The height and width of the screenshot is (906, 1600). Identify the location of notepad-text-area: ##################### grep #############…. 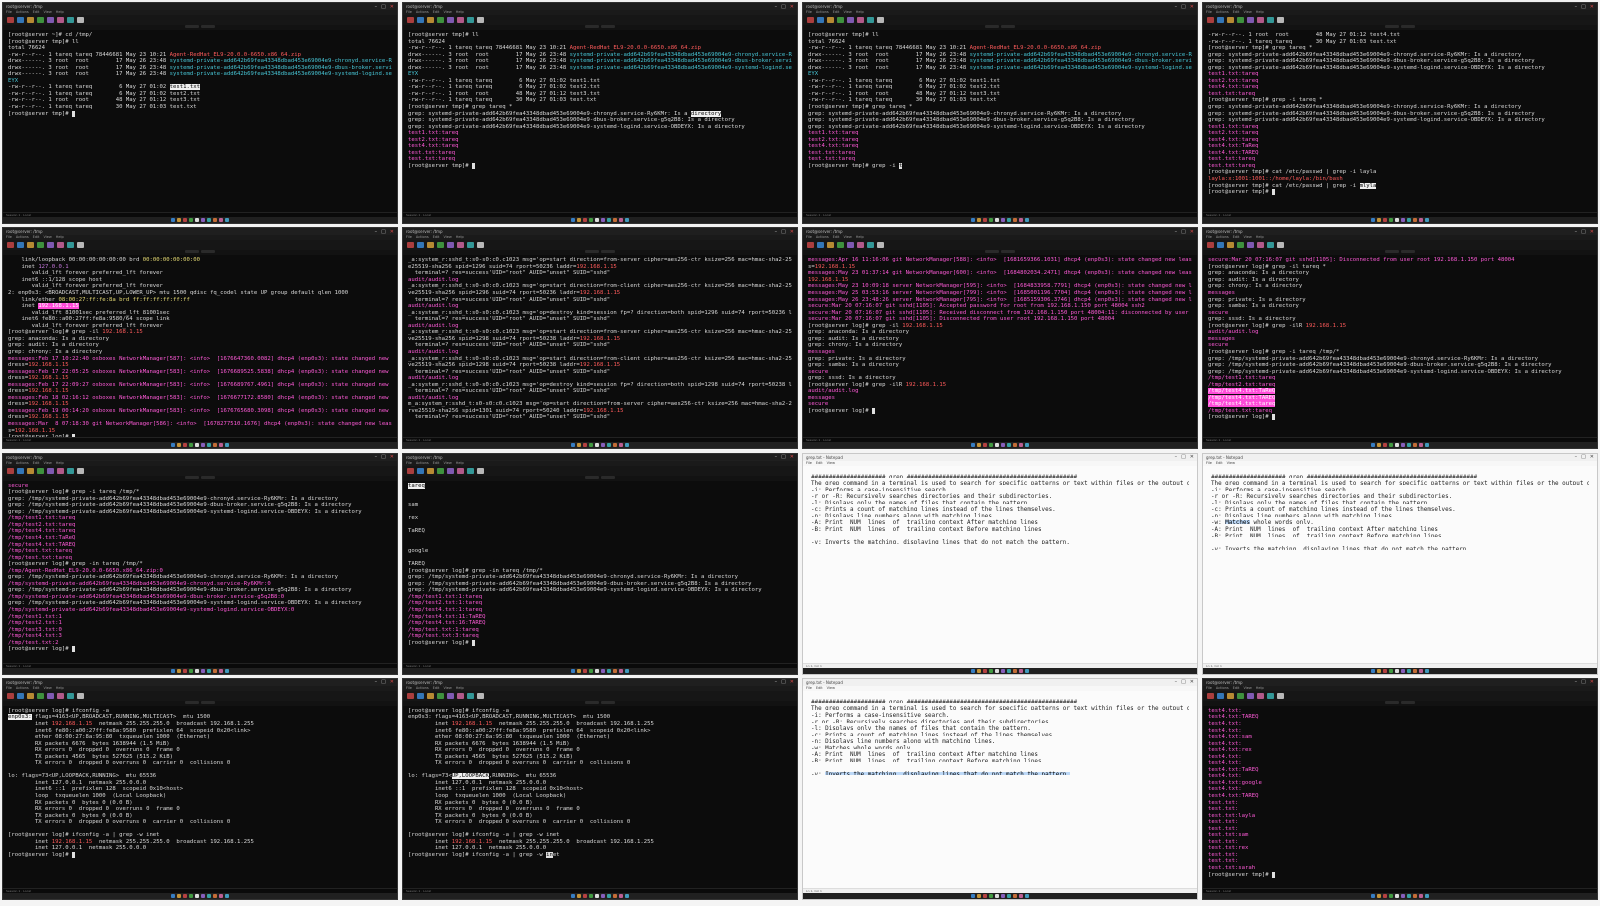
(1000, 789).